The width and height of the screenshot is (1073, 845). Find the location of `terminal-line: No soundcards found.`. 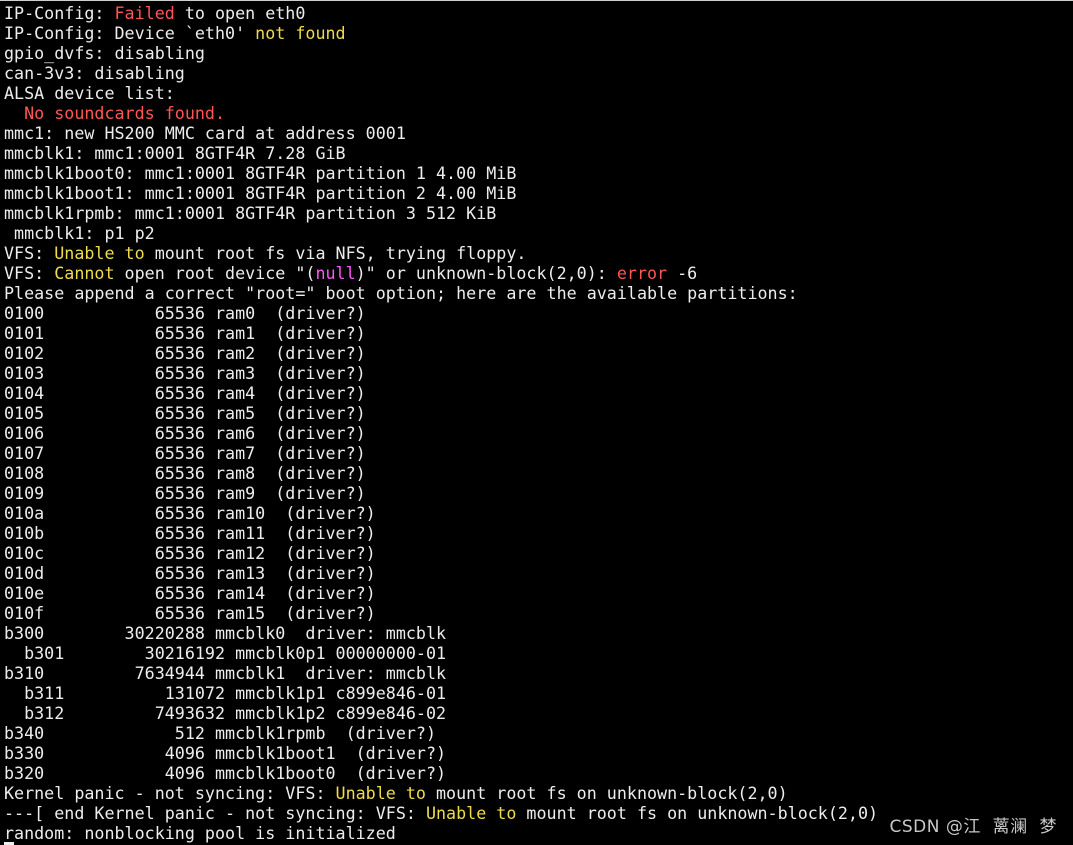

terminal-line: No soundcards found. is located at coordinates (441, 113).